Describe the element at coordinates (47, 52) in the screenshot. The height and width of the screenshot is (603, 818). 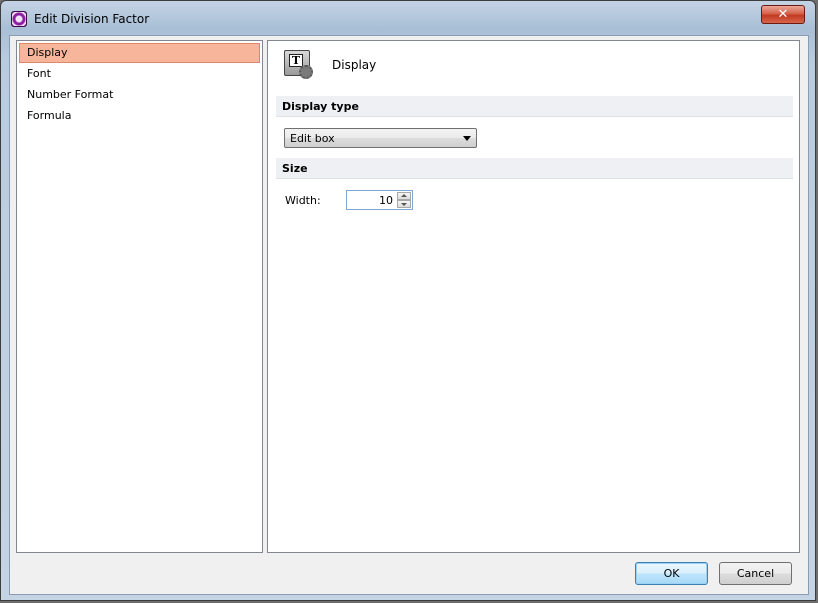
I see `nav-item-label: Display` at that location.